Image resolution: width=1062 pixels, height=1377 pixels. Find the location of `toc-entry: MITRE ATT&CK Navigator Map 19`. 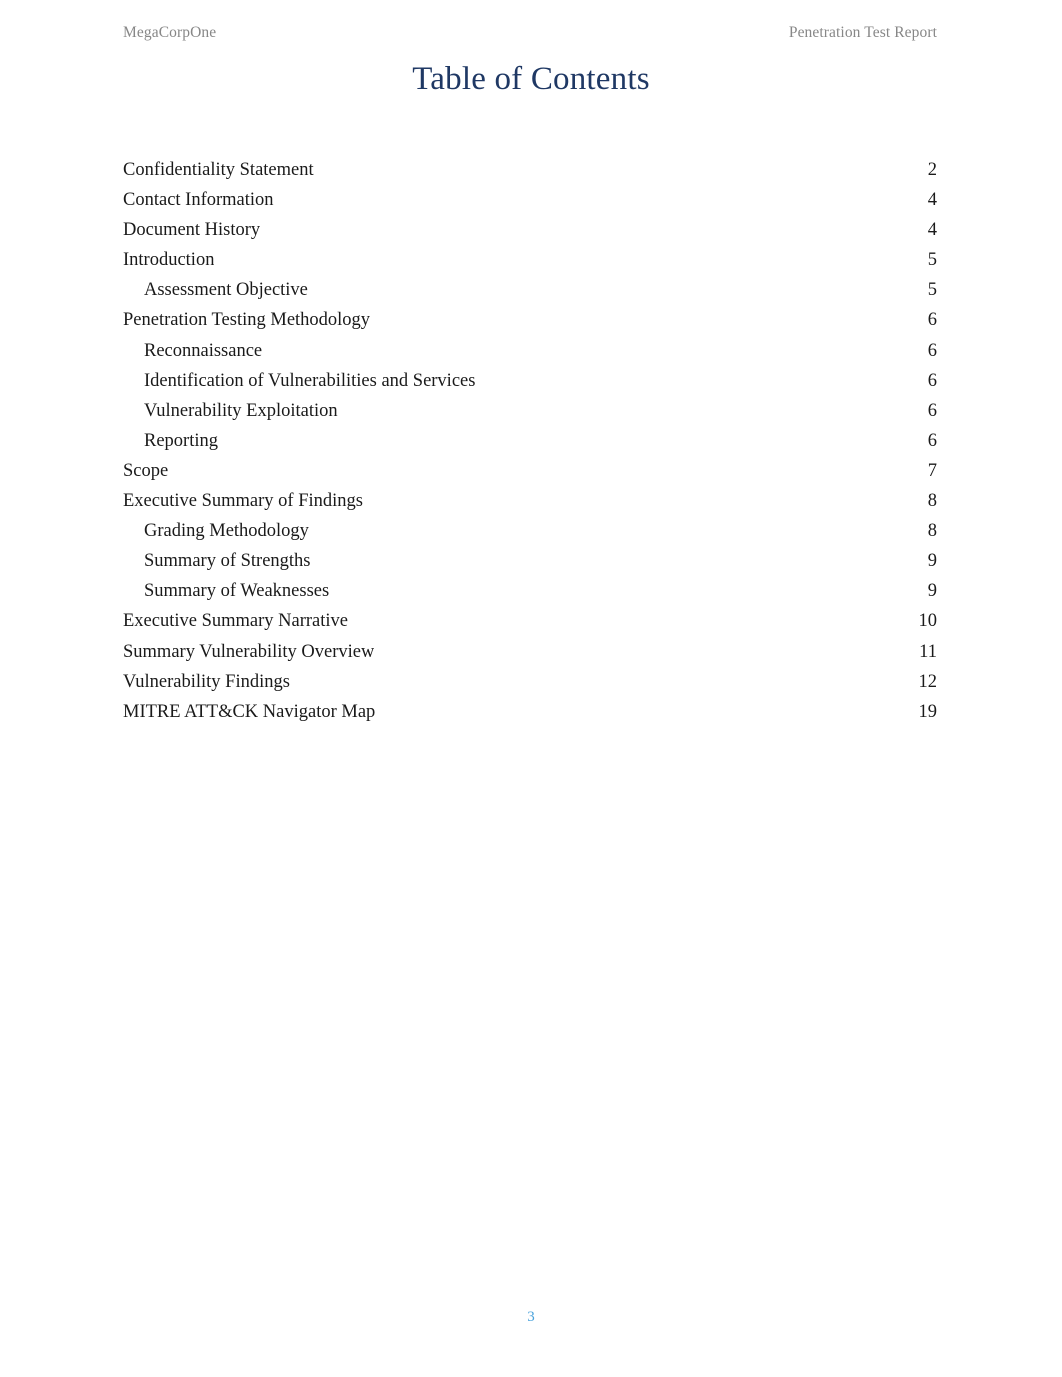

toc-entry: MITRE ATT&CK Navigator Map 19 is located at coordinates (530, 712).